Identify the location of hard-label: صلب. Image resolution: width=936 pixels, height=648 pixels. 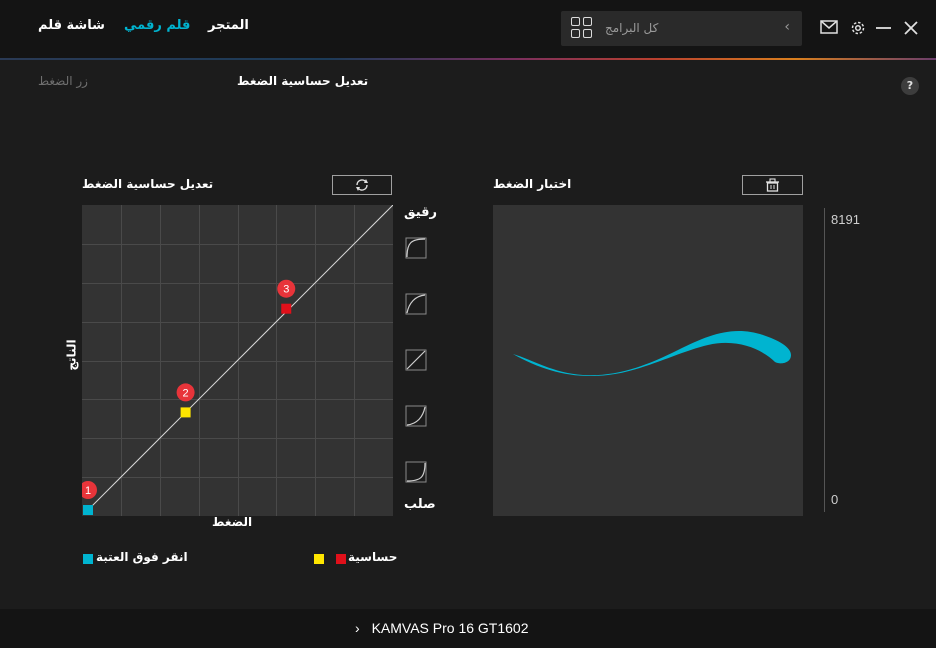
(420, 504).